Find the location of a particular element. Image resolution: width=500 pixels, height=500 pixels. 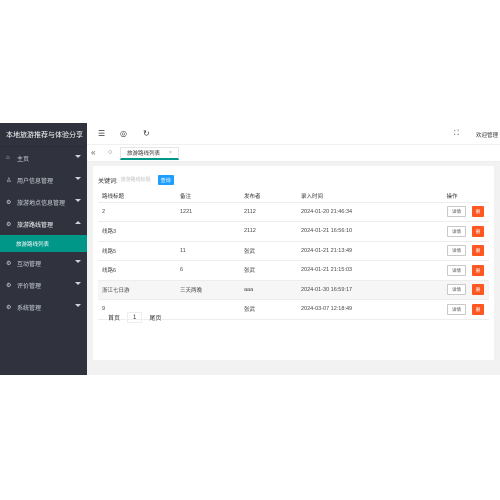

table-header-row: 路线标题 备注 发布者 录入时间 操作 is located at coordinates (293, 196).